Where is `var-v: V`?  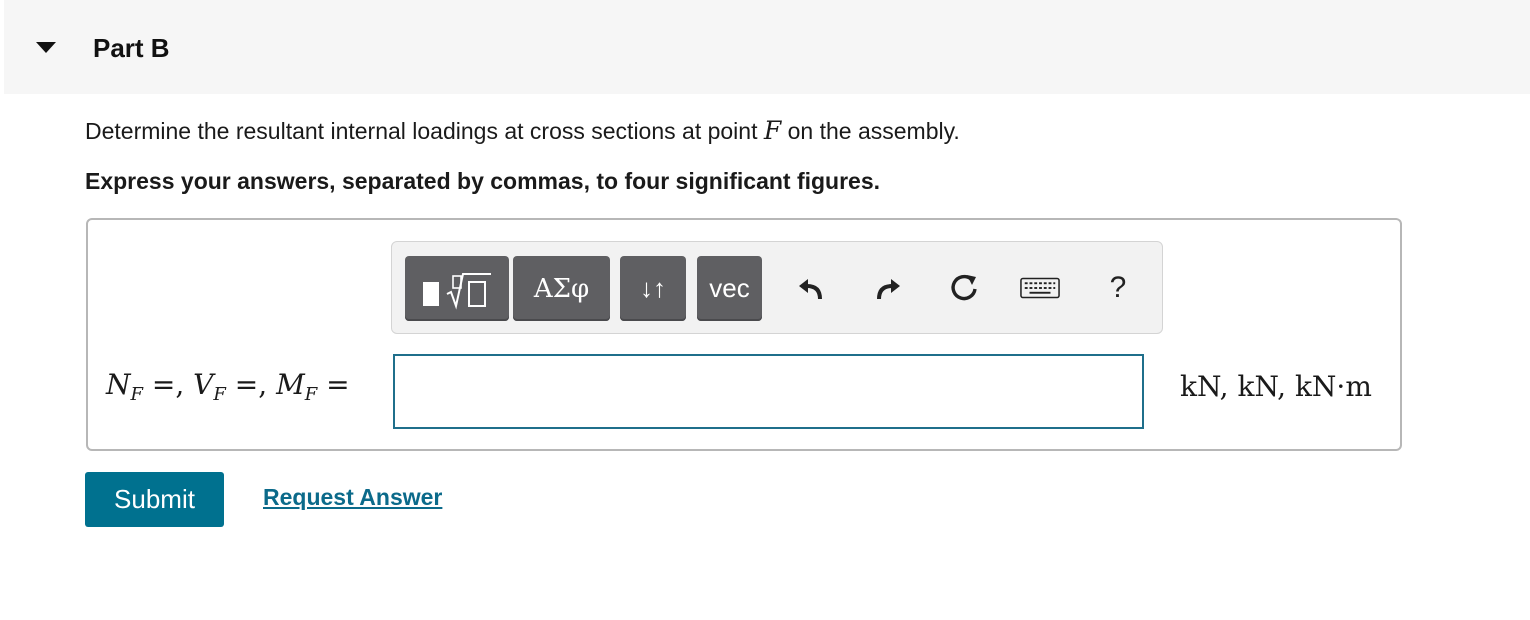 var-v: V is located at coordinates (203, 384).